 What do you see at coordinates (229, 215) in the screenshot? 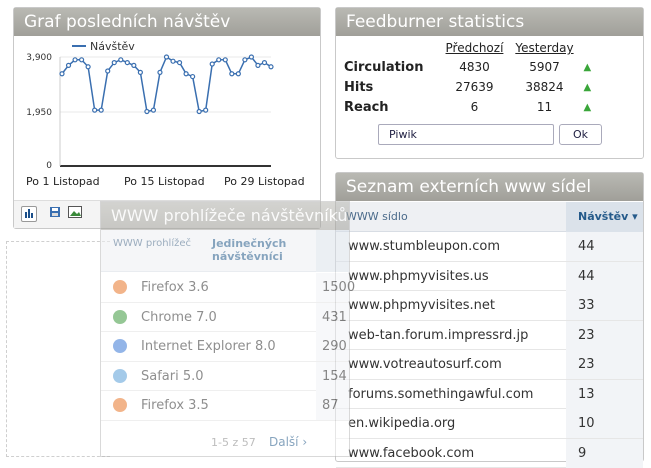
I see `browsers-title-text: WWW prohlížeče návštěvníků` at bounding box center [229, 215].